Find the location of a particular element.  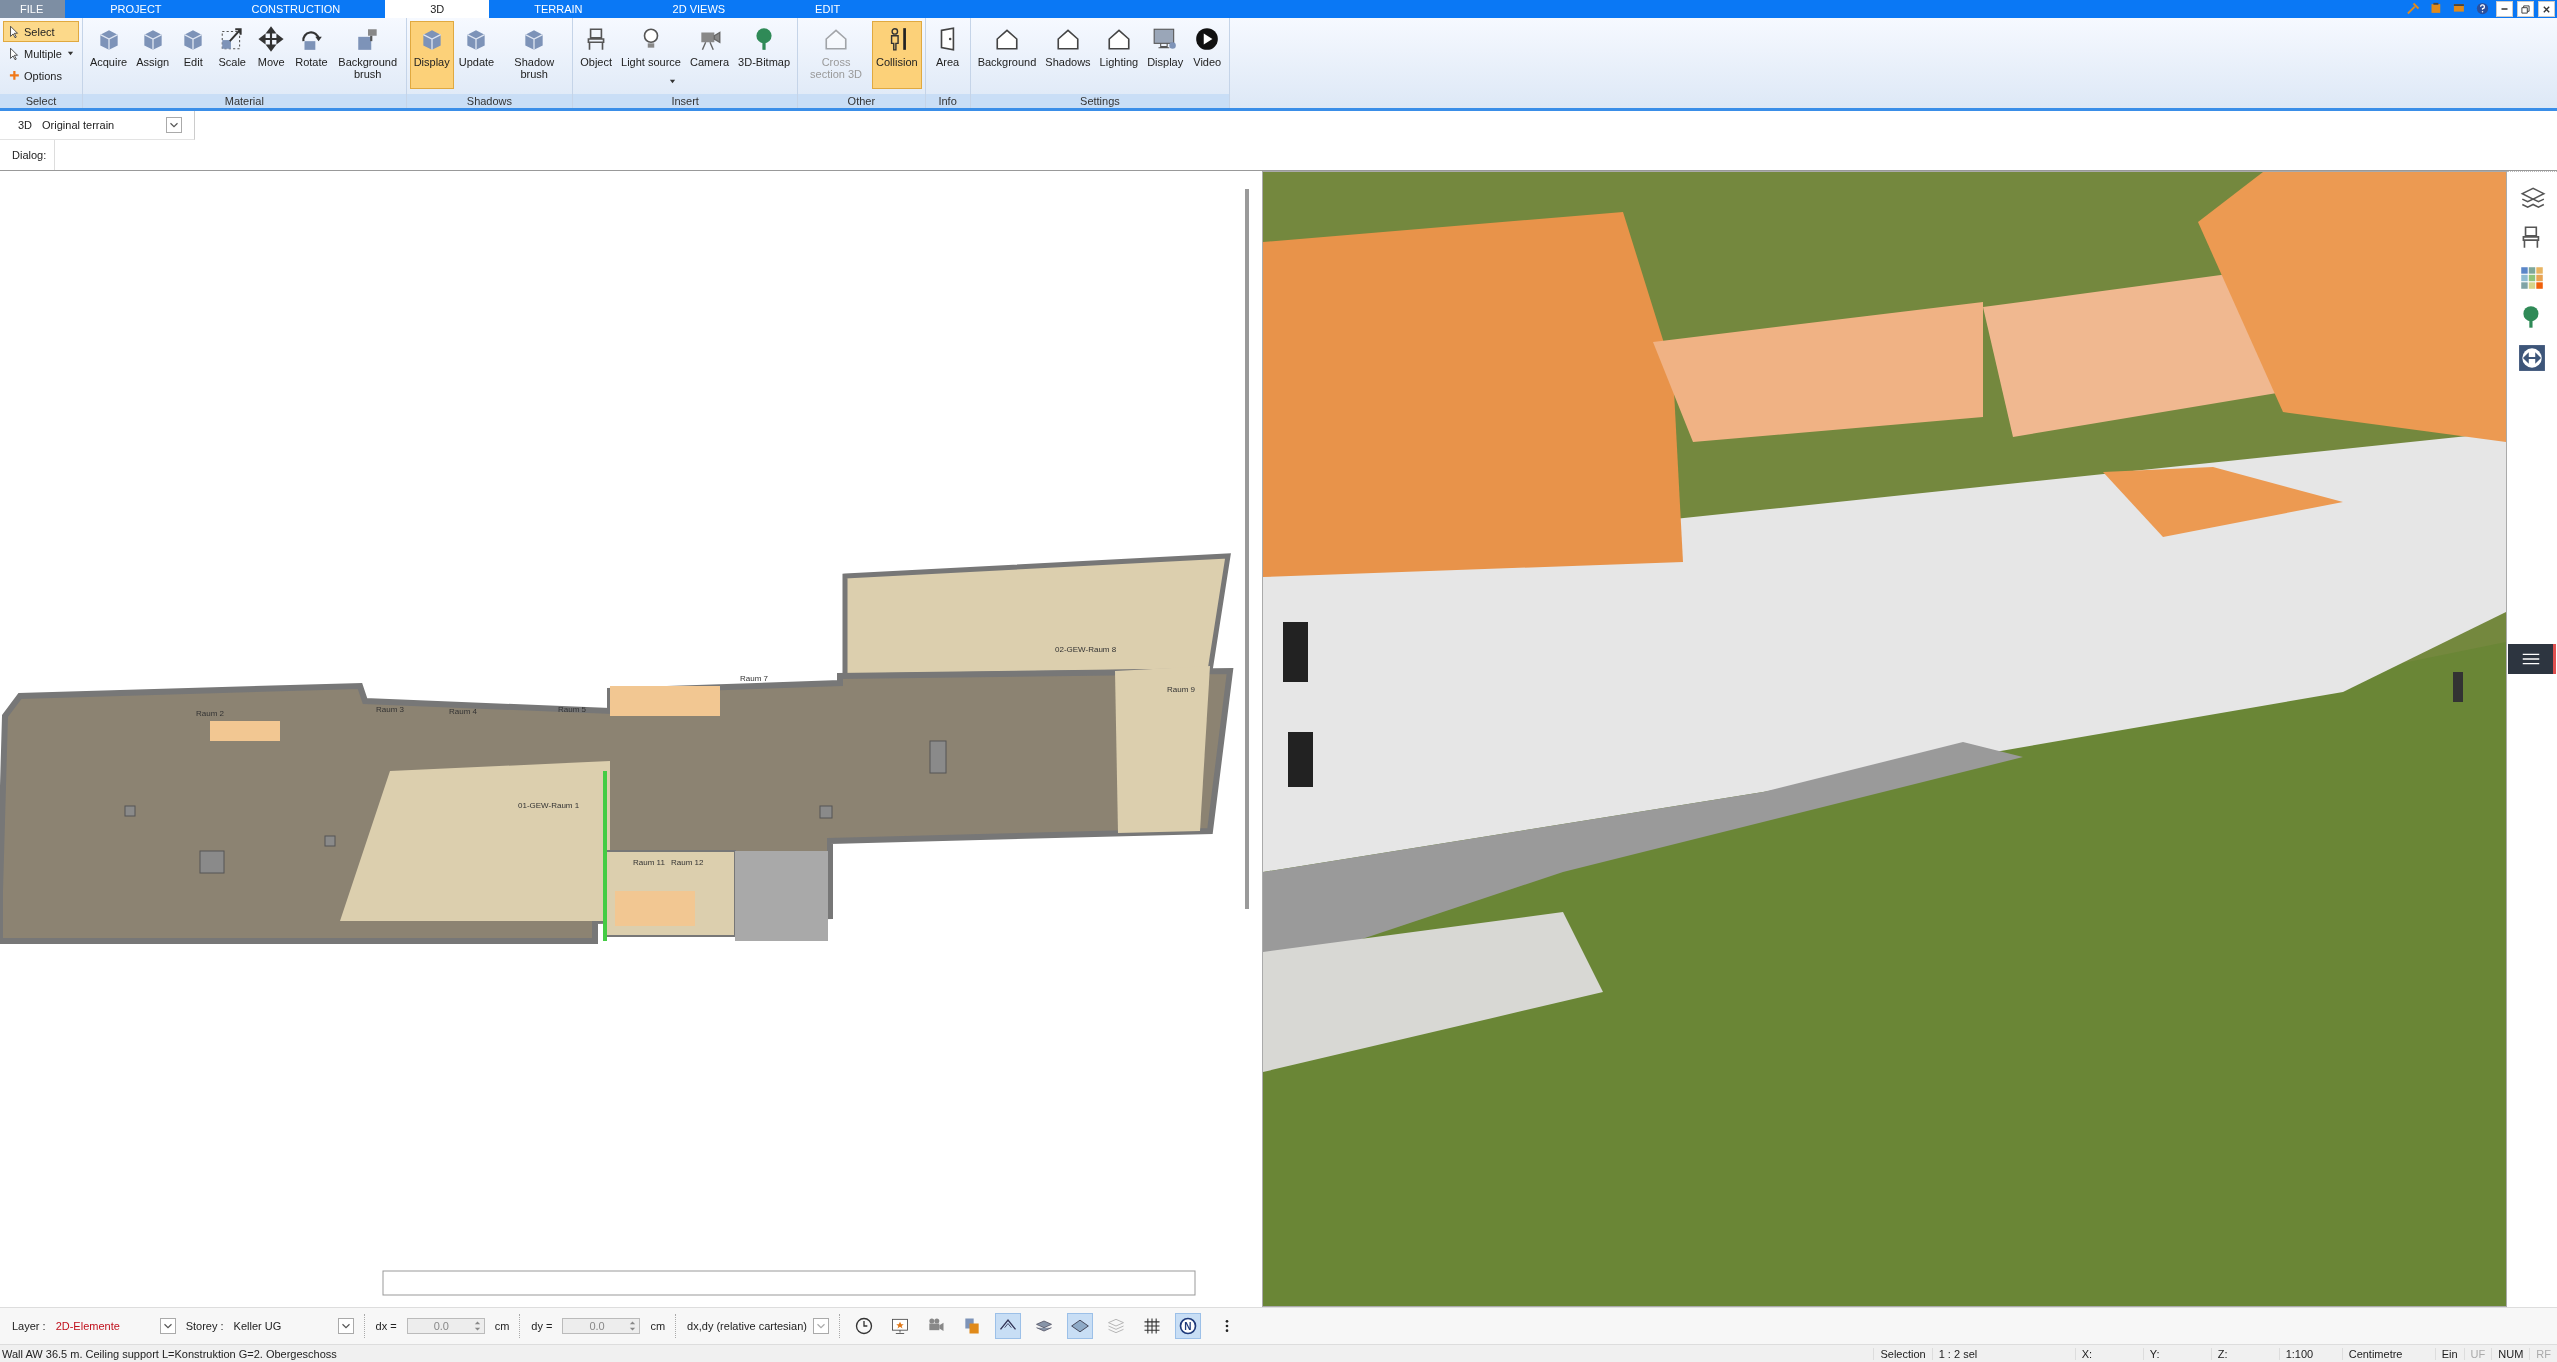

status-field: 1:100 is located at coordinates (2310, 1353).